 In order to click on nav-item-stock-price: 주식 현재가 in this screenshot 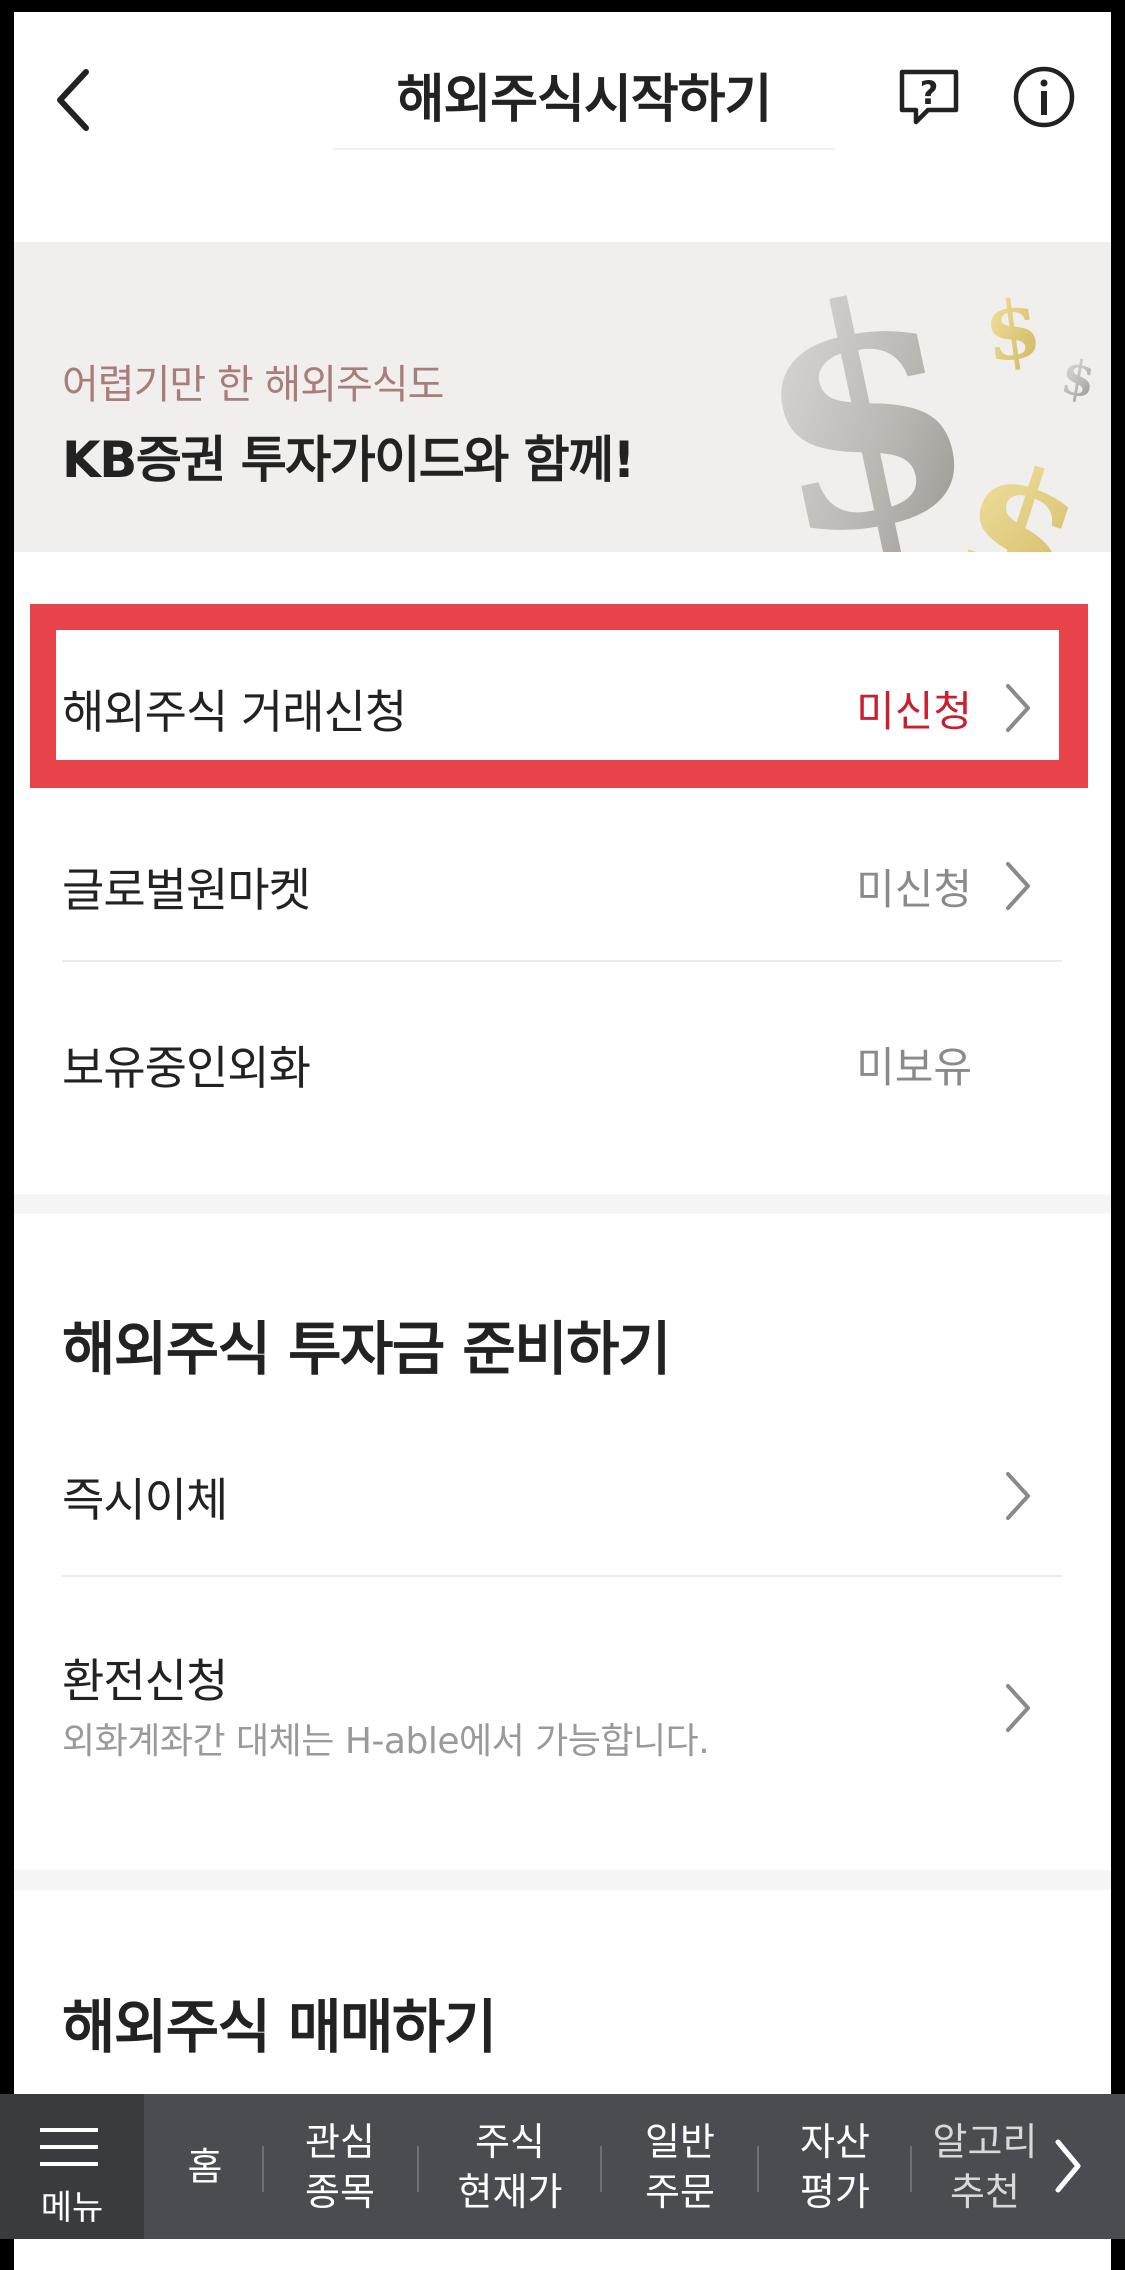, I will do `click(510, 2166)`.